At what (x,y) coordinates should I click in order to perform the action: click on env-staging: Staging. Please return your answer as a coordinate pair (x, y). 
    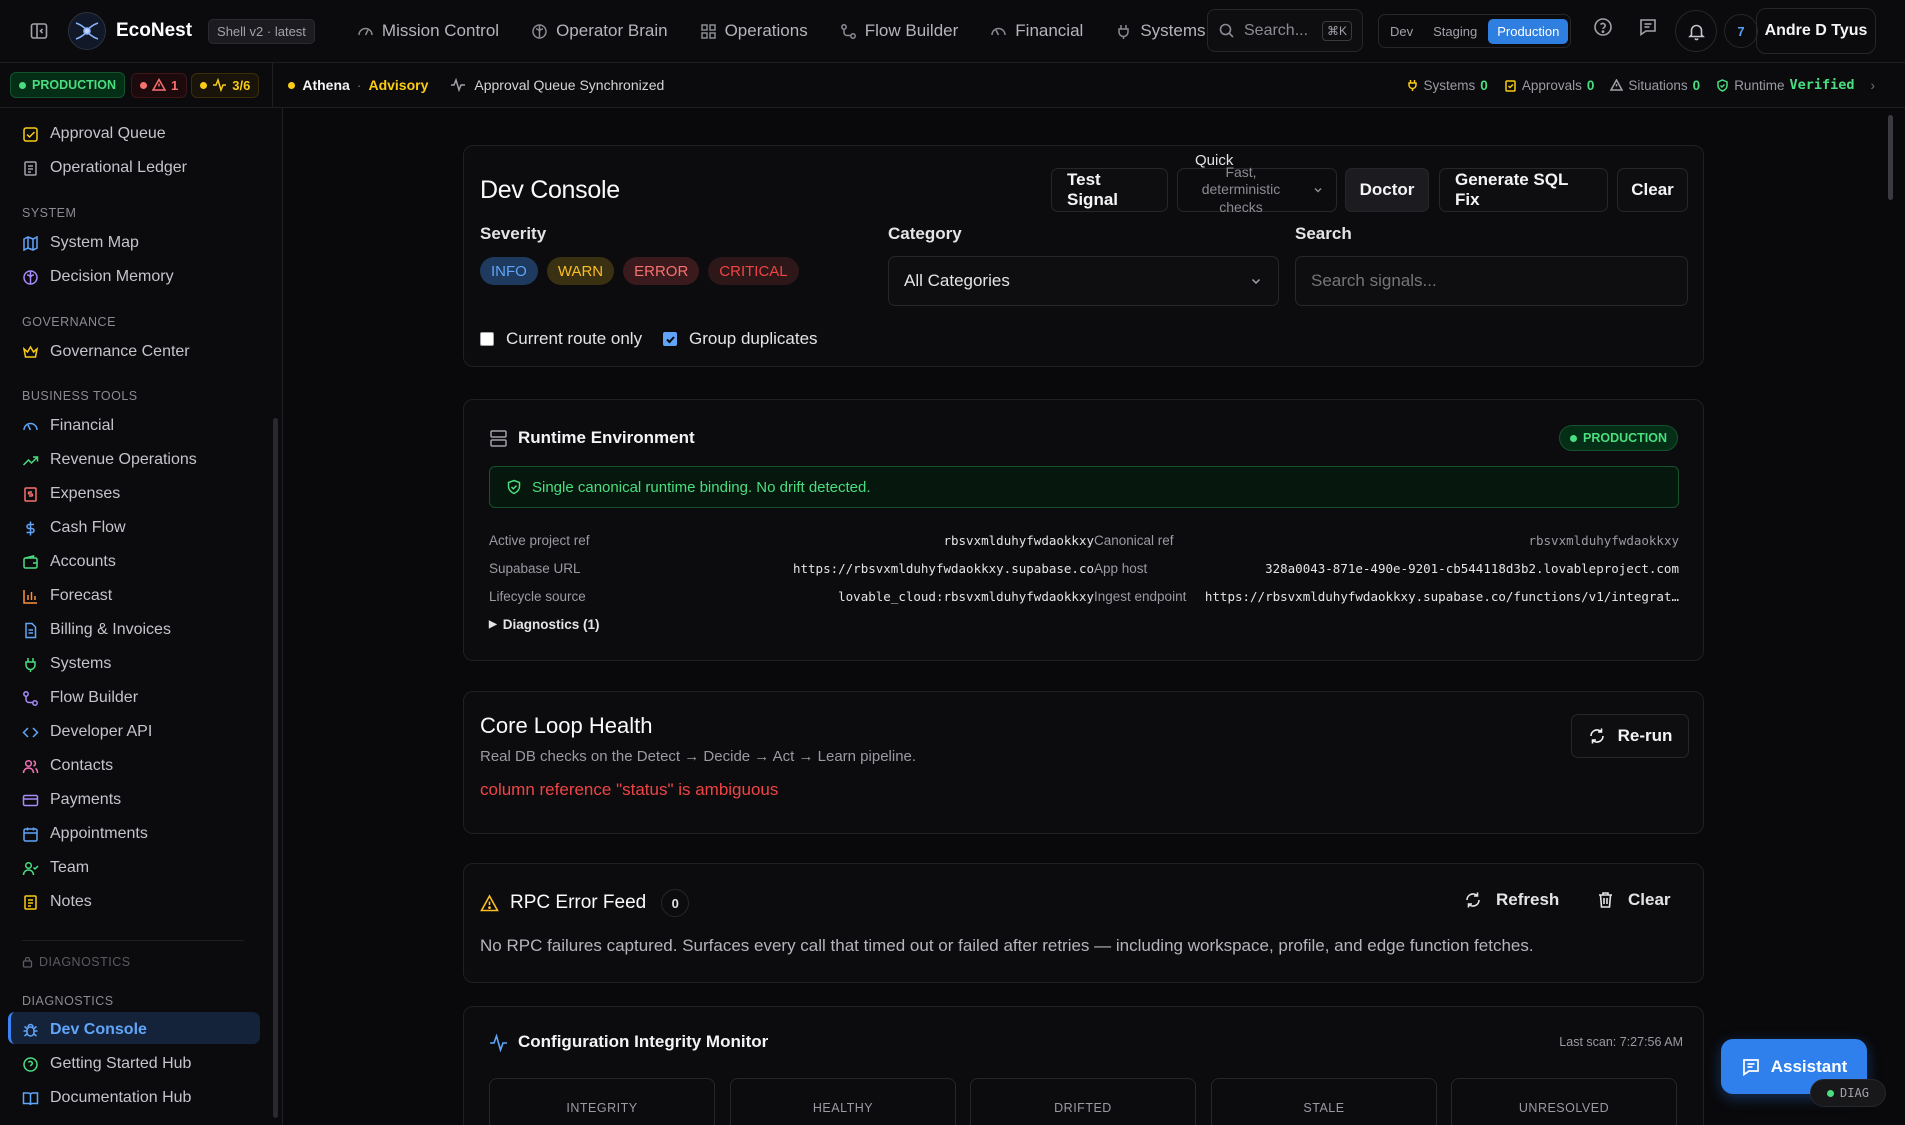
    Looking at the image, I should click on (1455, 31).